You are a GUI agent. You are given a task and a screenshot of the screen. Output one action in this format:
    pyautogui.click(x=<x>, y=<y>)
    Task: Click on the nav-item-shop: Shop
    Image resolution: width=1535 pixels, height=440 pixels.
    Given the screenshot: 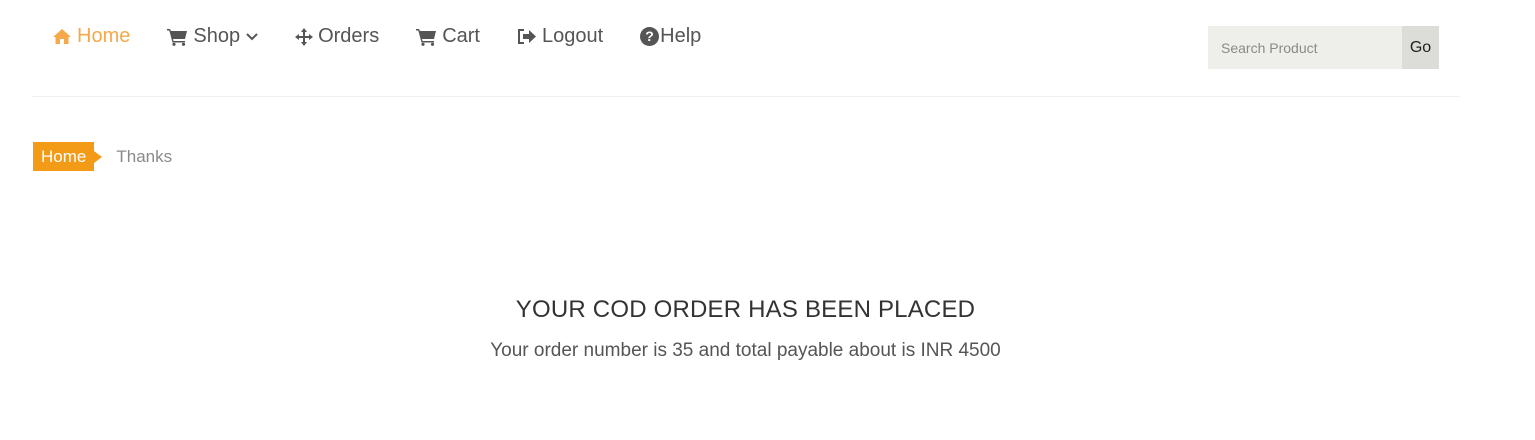 What is the action you would take?
    pyautogui.click(x=212, y=36)
    